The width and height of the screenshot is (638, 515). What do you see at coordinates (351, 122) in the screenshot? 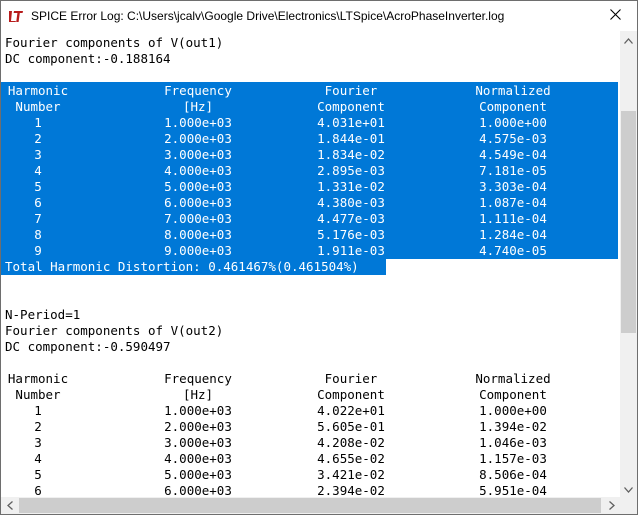
I see `table-cell: 4.031e+01` at bounding box center [351, 122].